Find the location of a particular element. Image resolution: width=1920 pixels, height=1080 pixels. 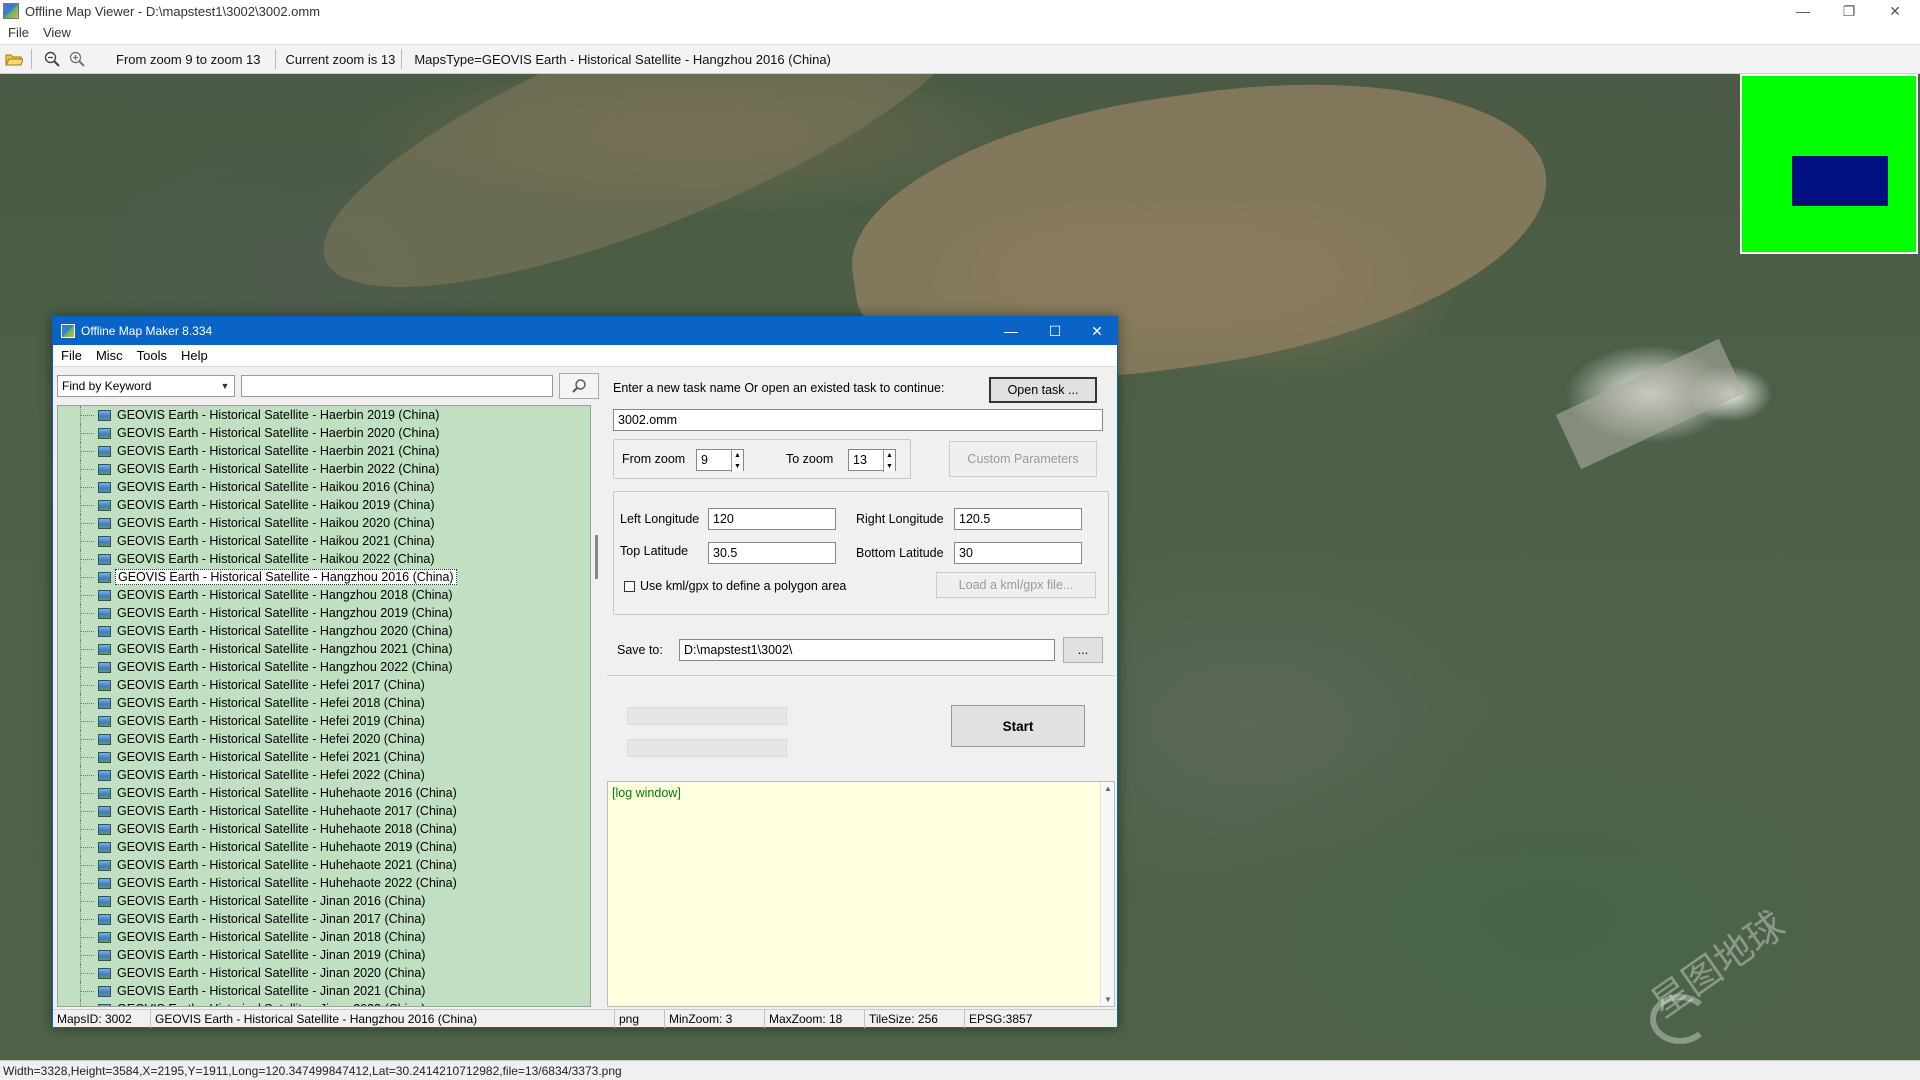

right-longitude-input is located at coordinates (1018, 519).